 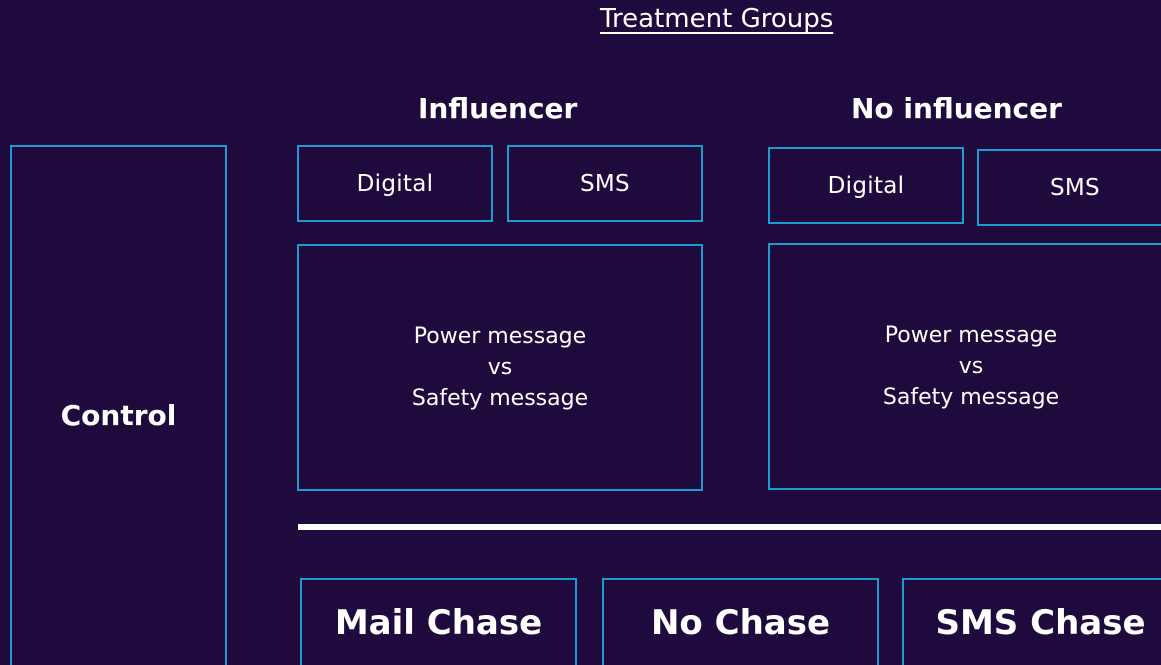 What do you see at coordinates (729, 527) in the screenshot?
I see `divider-line` at bounding box center [729, 527].